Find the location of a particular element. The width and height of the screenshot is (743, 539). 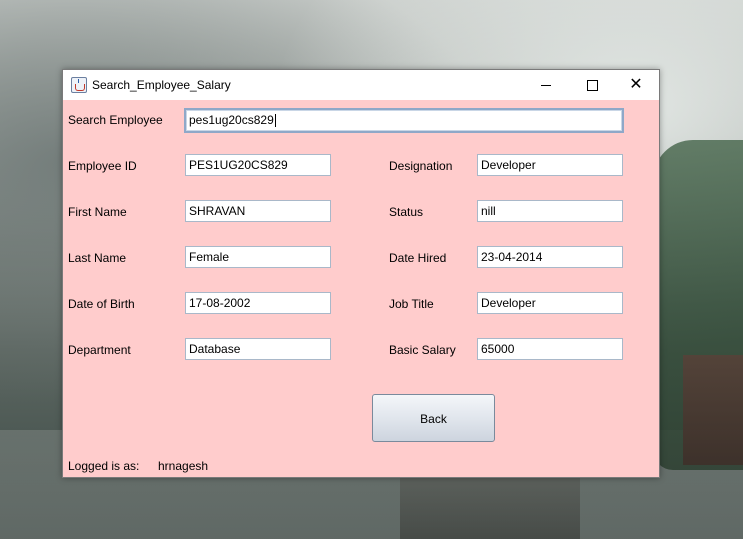

window-title: Search_Employee_Salary is located at coordinates (161, 85).